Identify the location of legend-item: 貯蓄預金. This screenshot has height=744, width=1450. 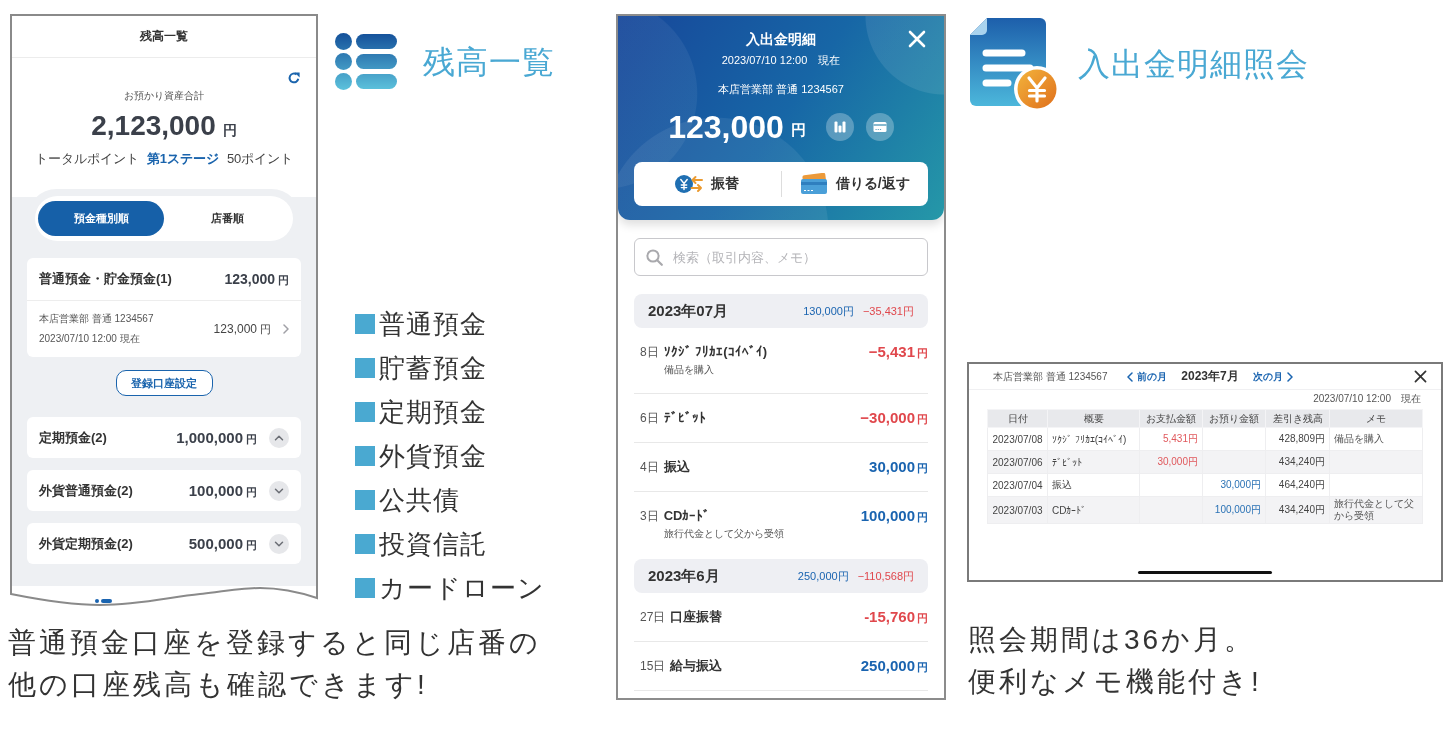
(433, 368).